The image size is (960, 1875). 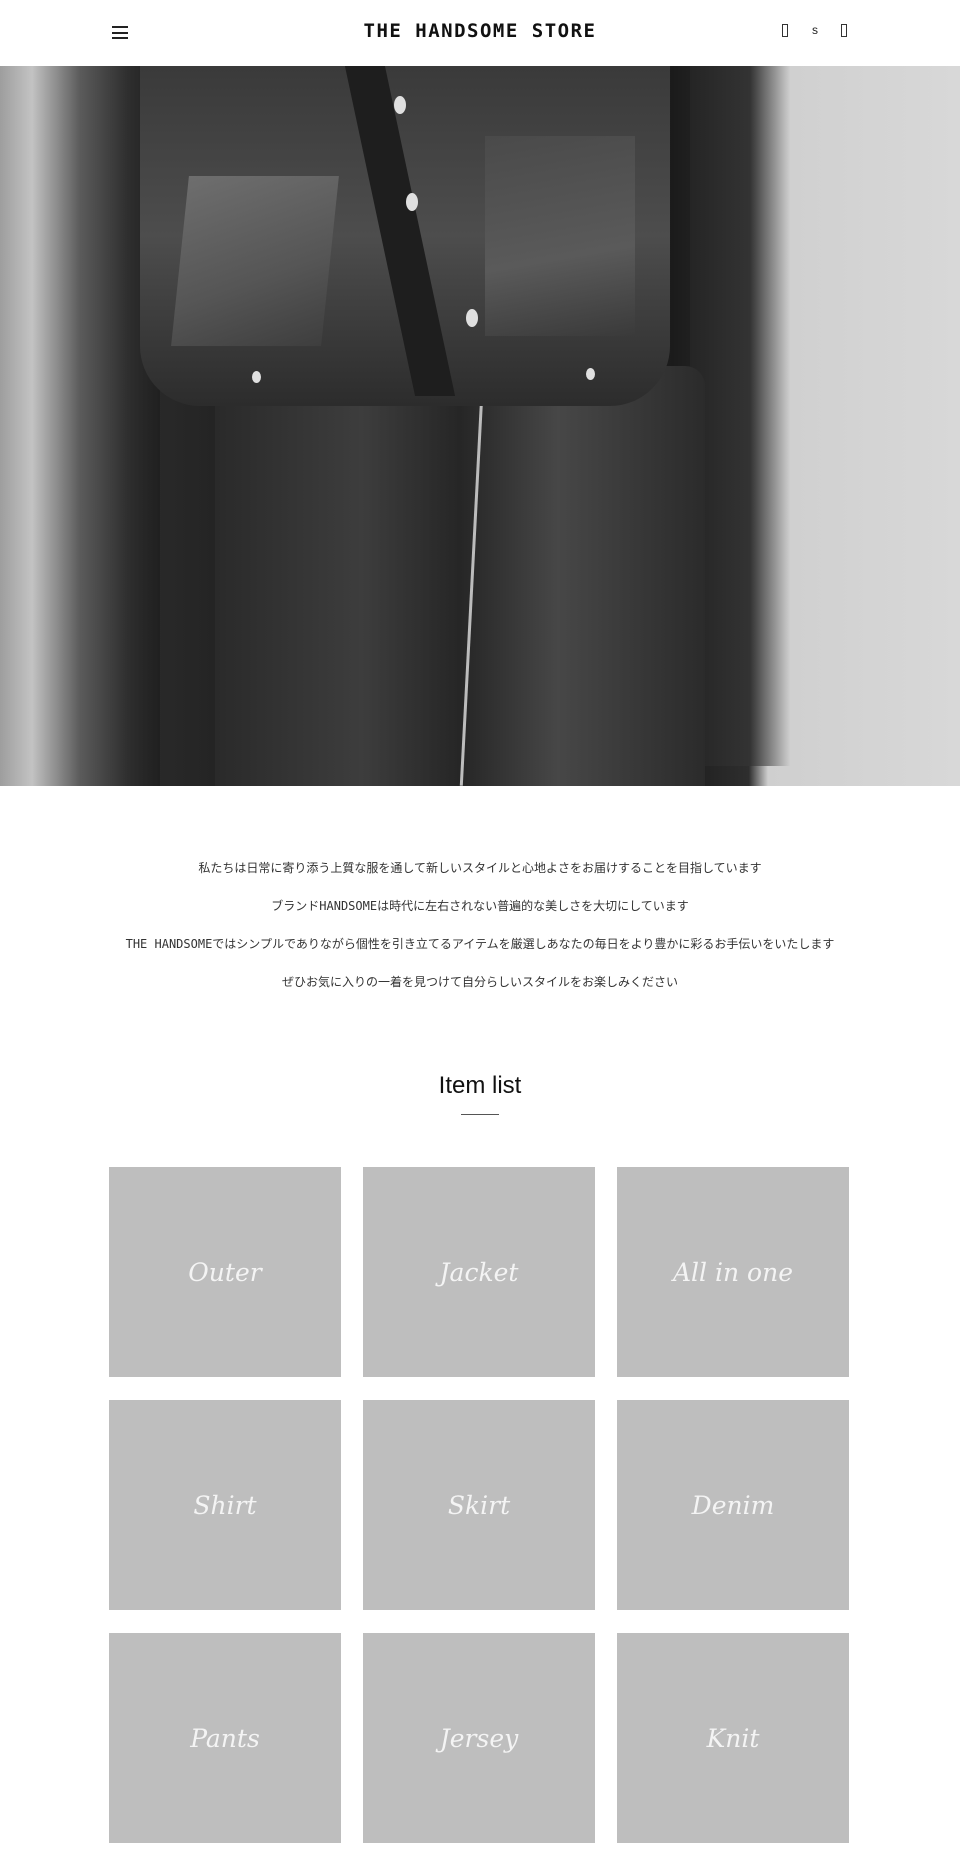 What do you see at coordinates (255, 261) in the screenshot?
I see `hero-shirt-pocket-left` at bounding box center [255, 261].